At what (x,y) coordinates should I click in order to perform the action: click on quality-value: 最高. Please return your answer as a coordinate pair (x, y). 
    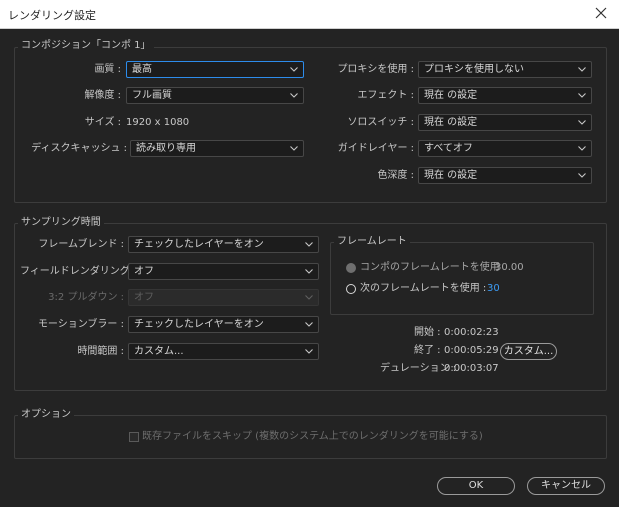
    Looking at the image, I should click on (142, 69).